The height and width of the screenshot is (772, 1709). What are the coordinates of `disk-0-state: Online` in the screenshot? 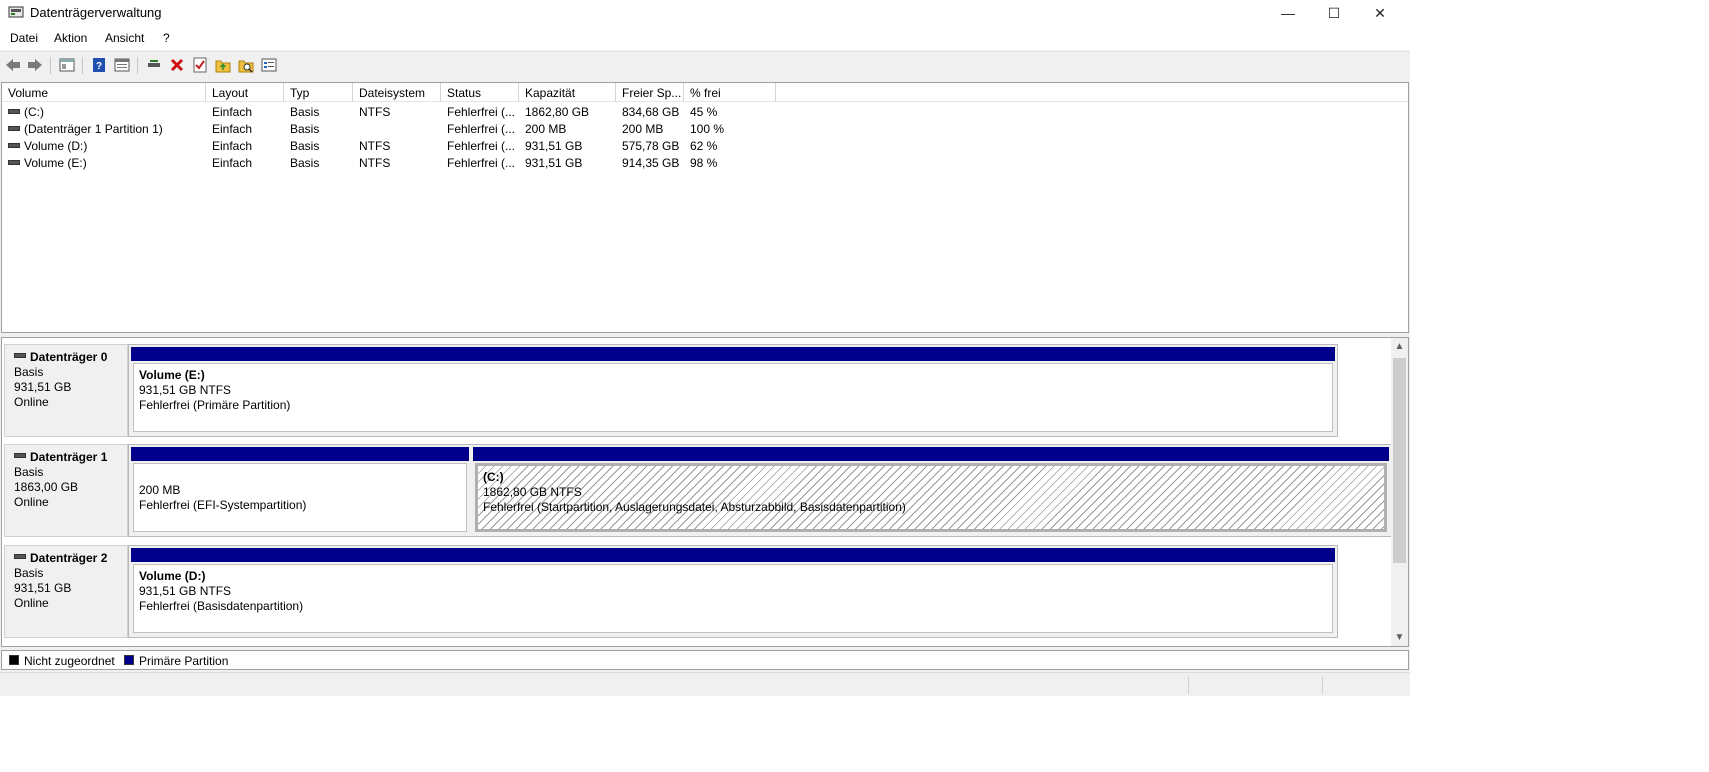 It's located at (31, 402).